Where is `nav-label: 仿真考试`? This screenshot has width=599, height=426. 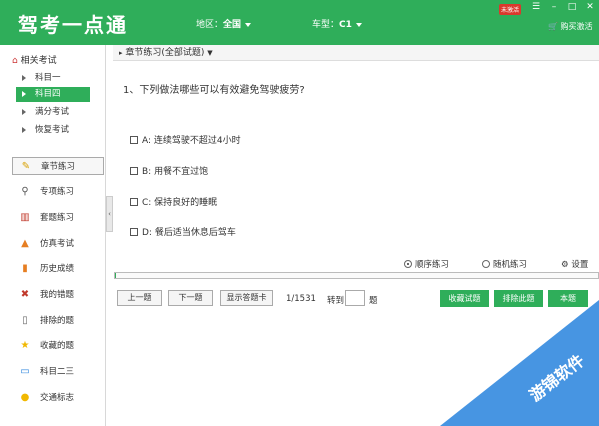
nav-label: 仿真考试 is located at coordinates (57, 244).